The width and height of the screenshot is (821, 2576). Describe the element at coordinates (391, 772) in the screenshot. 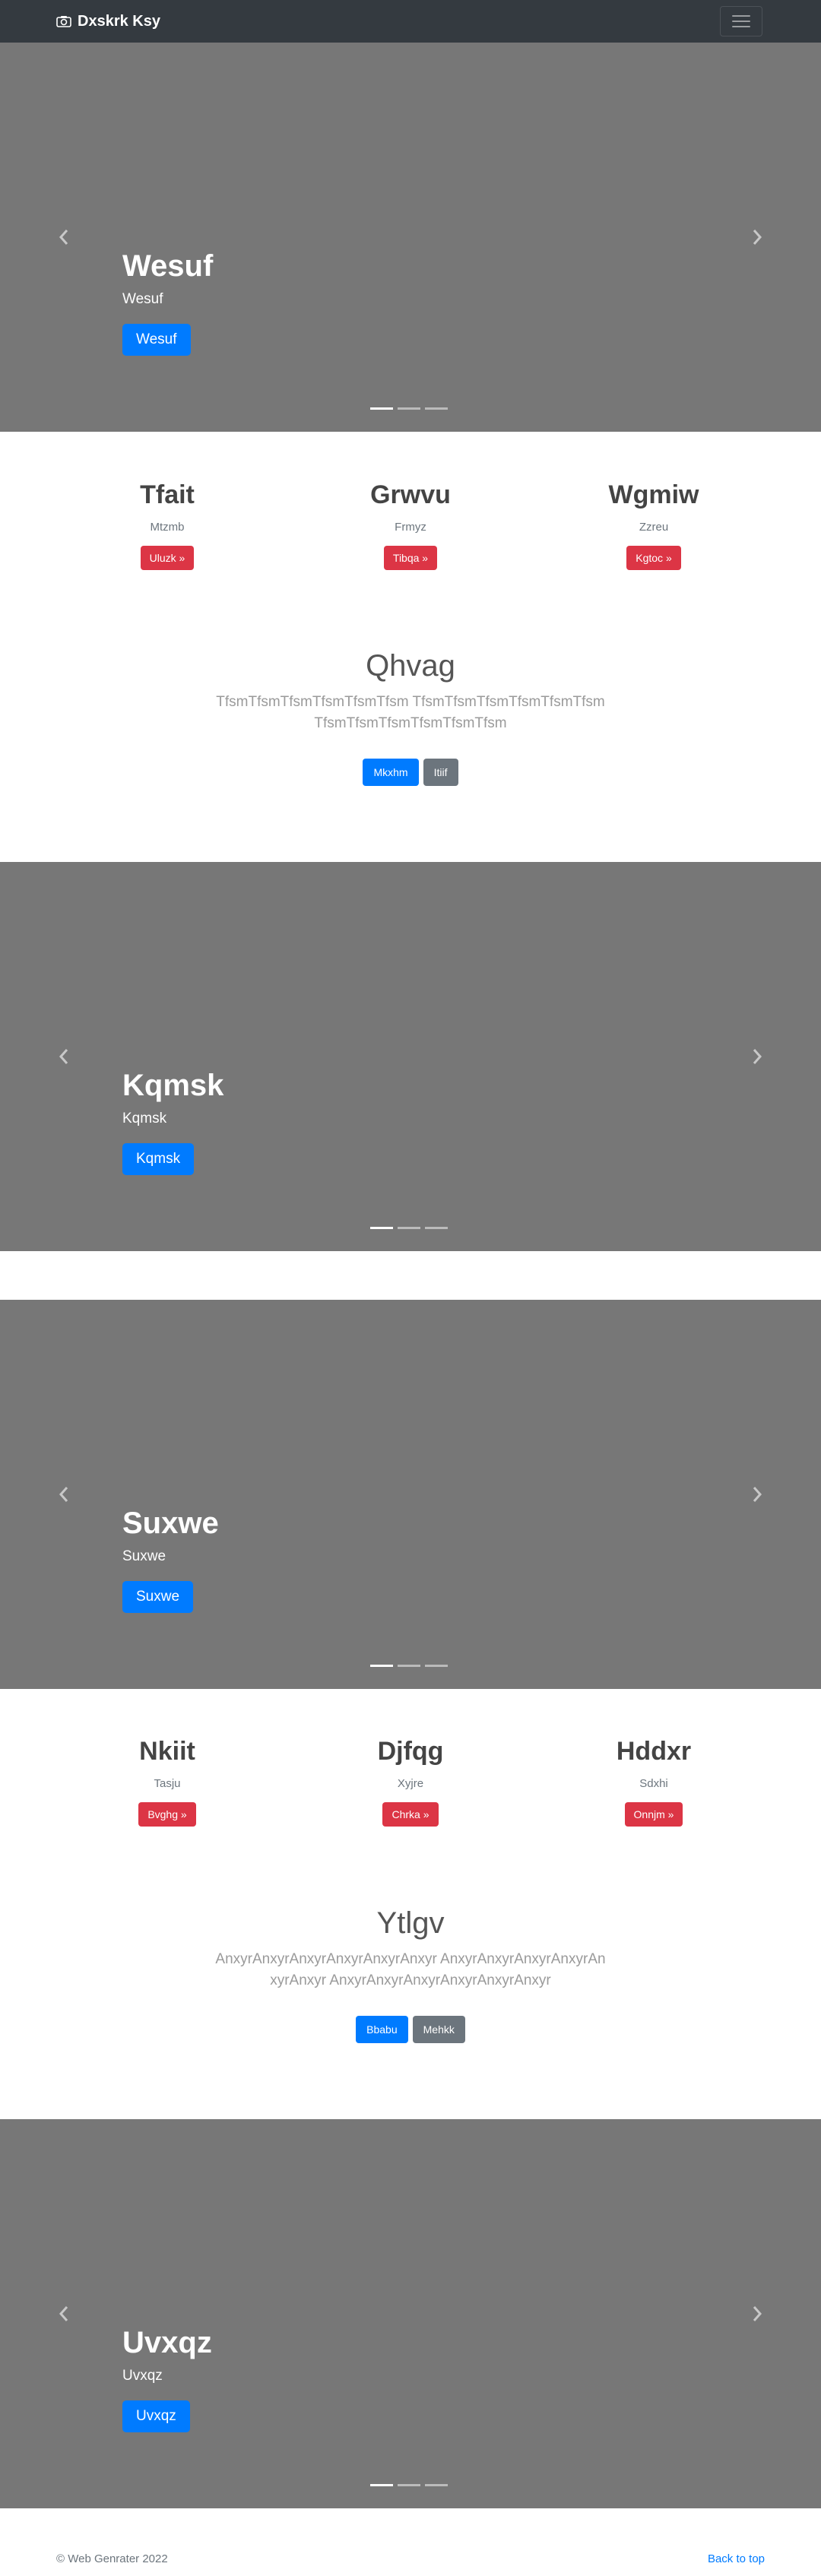

I see `jumbotron-primary-button: Mkxhm` at that location.